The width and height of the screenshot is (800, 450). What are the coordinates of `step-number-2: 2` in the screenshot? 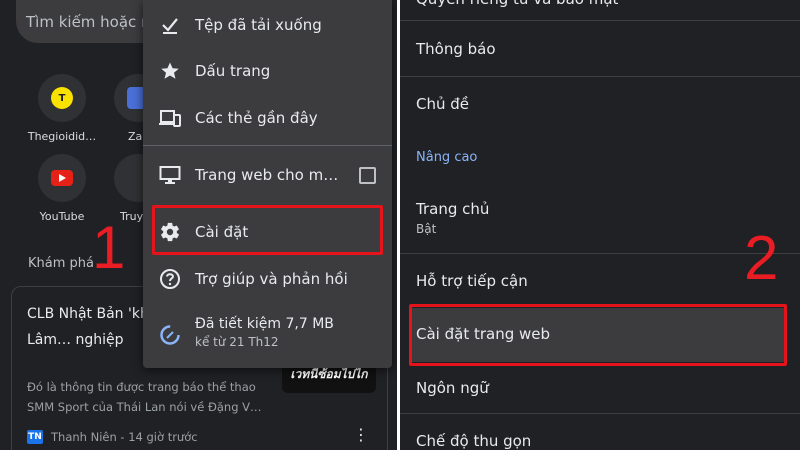 It's located at (761, 258).